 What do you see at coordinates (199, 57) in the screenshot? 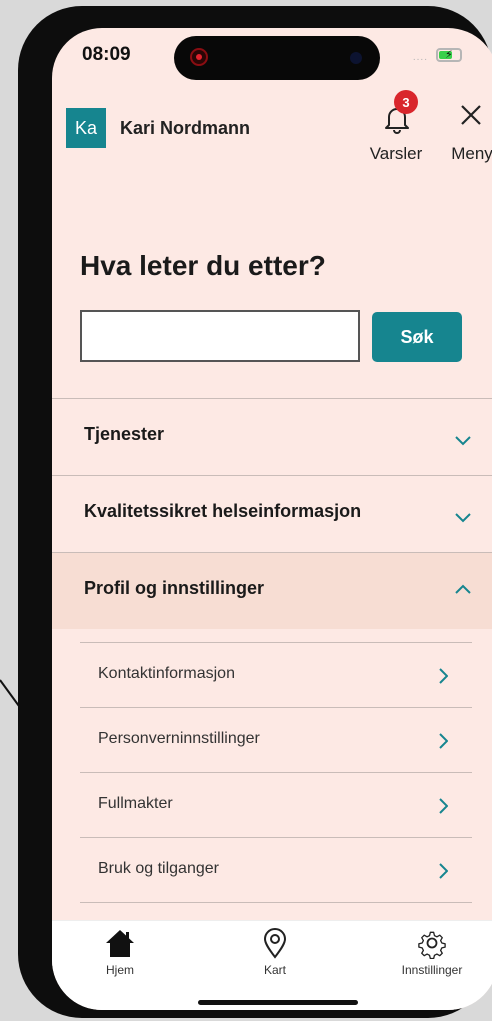
I see `recording-indicator-icon` at bounding box center [199, 57].